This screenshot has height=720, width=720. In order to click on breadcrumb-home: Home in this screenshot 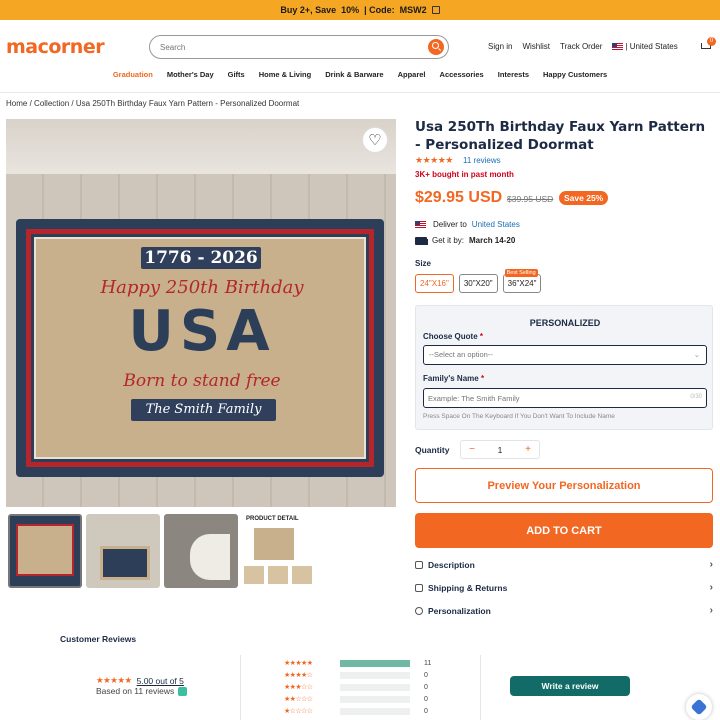, I will do `click(16, 103)`.